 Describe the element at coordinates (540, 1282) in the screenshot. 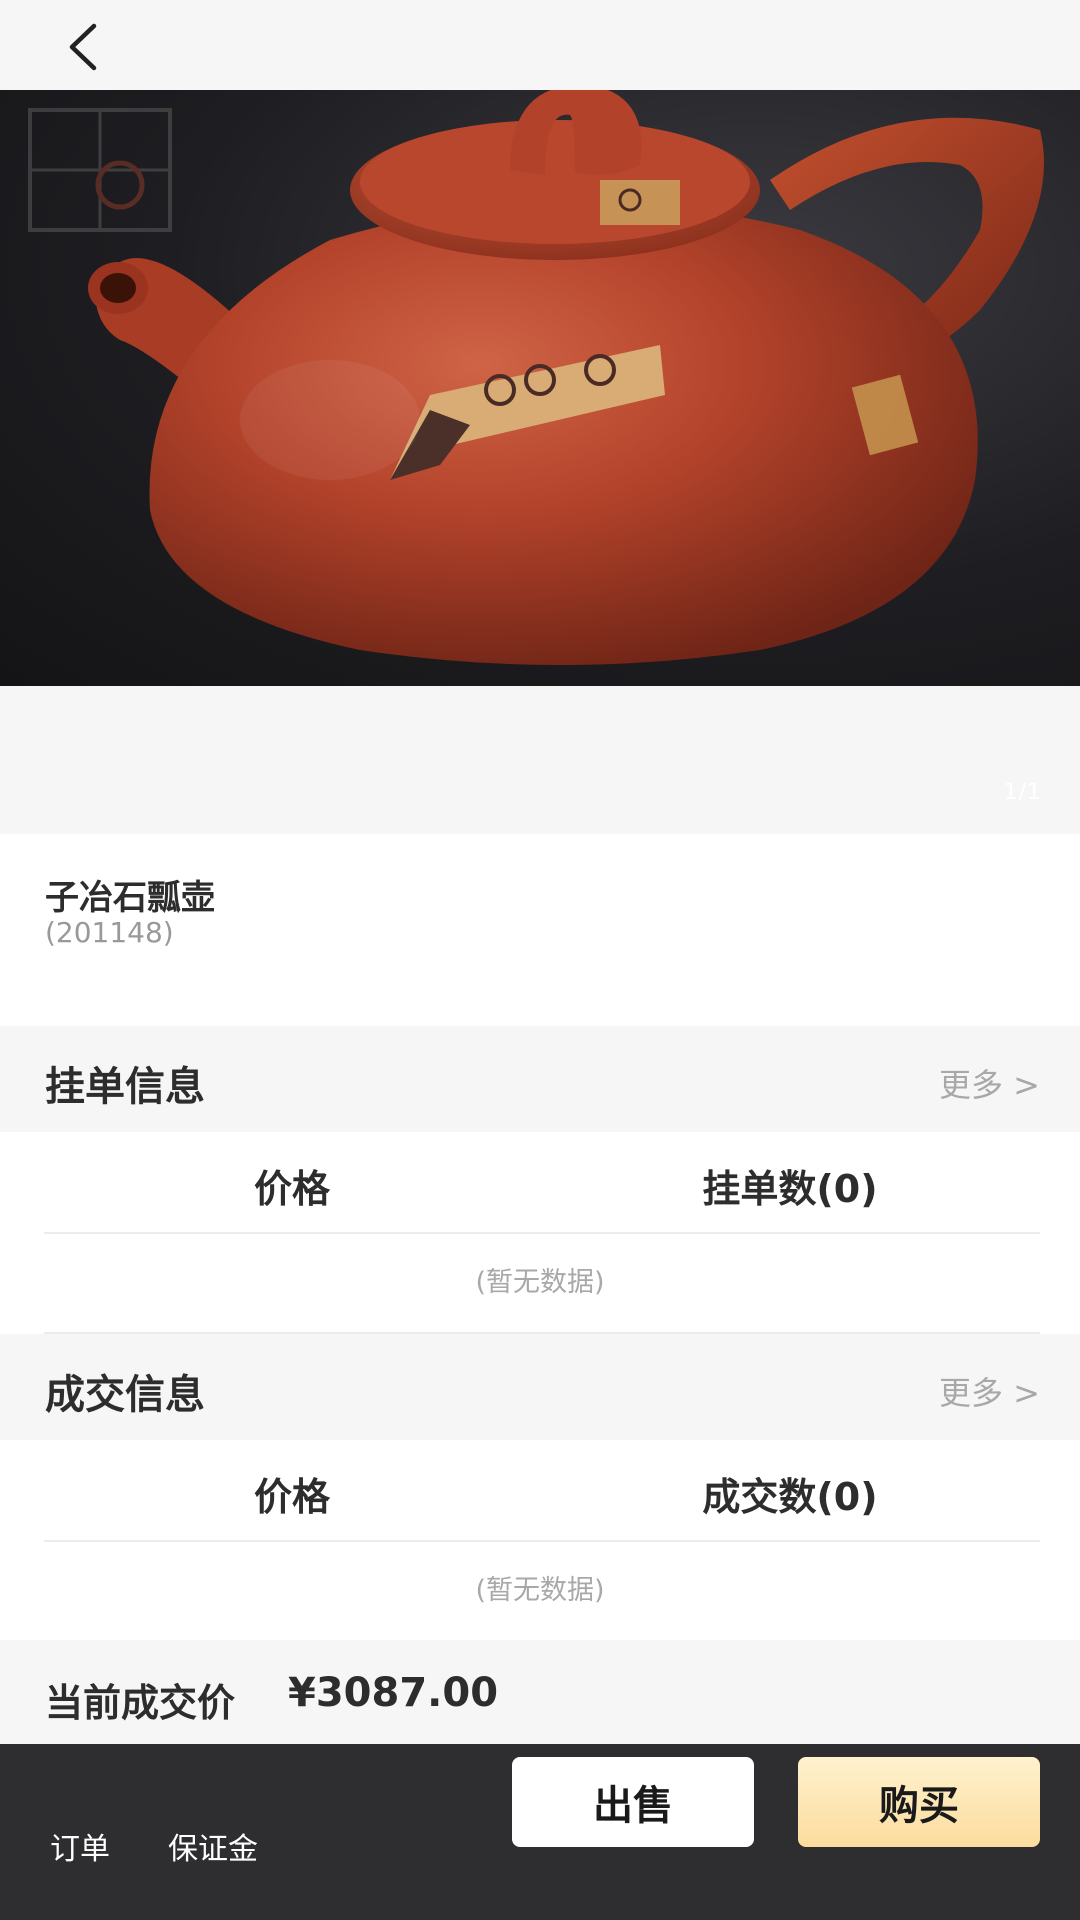

I see `listing-empty-note: (暂无数据)` at that location.